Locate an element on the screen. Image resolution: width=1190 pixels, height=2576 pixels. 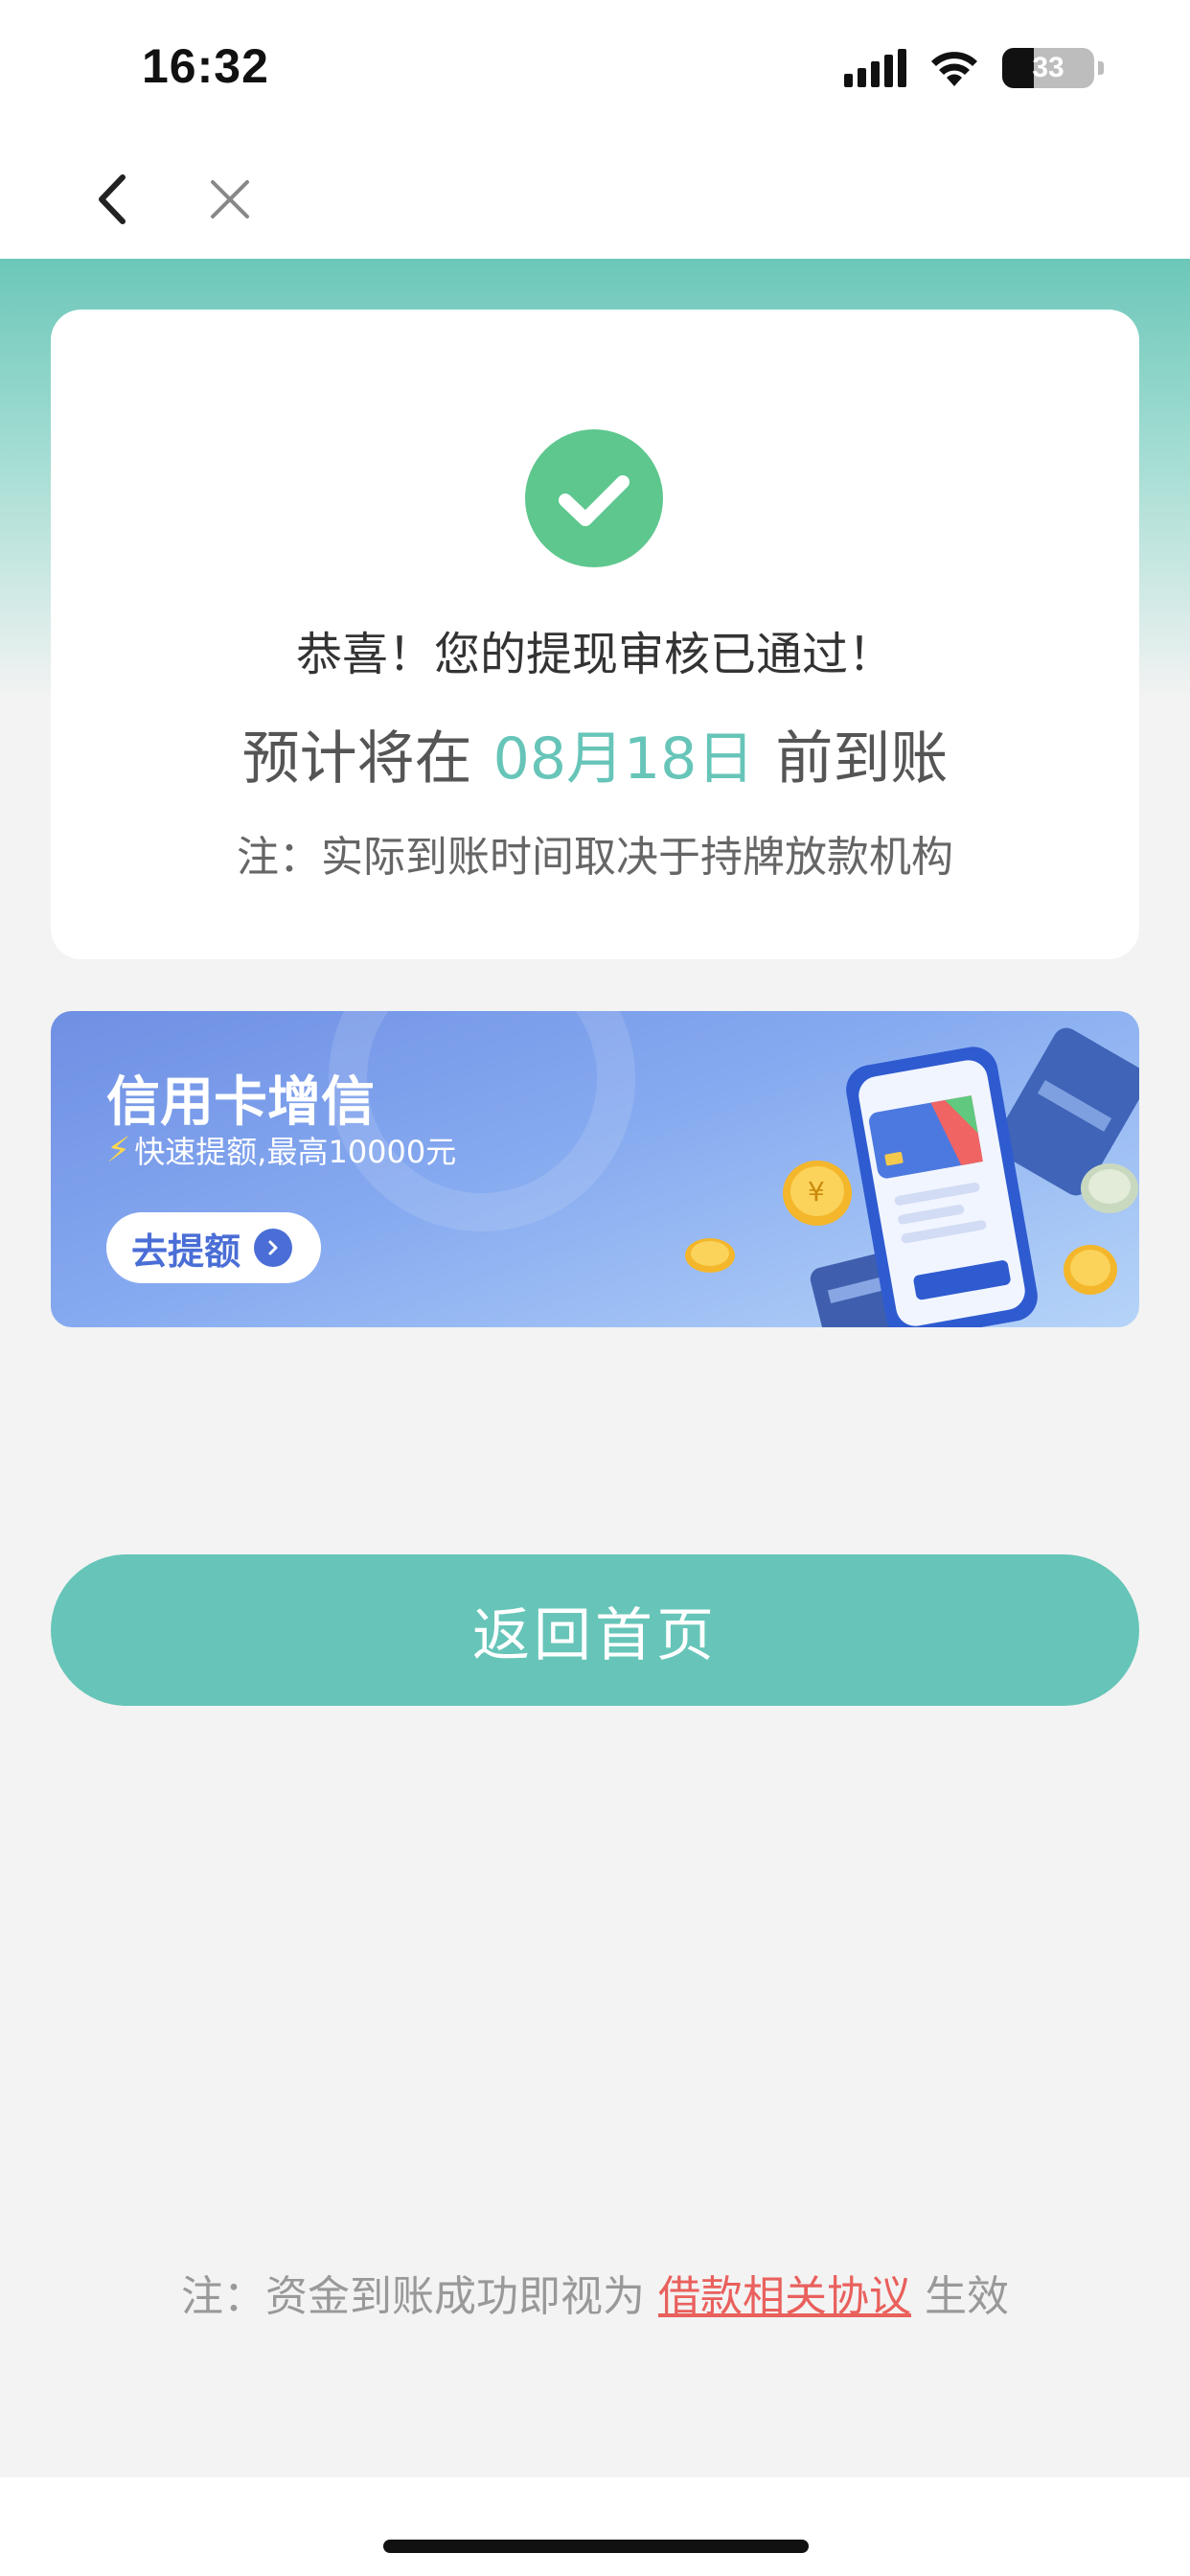
chevron-right-icon is located at coordinates (273, 1248).